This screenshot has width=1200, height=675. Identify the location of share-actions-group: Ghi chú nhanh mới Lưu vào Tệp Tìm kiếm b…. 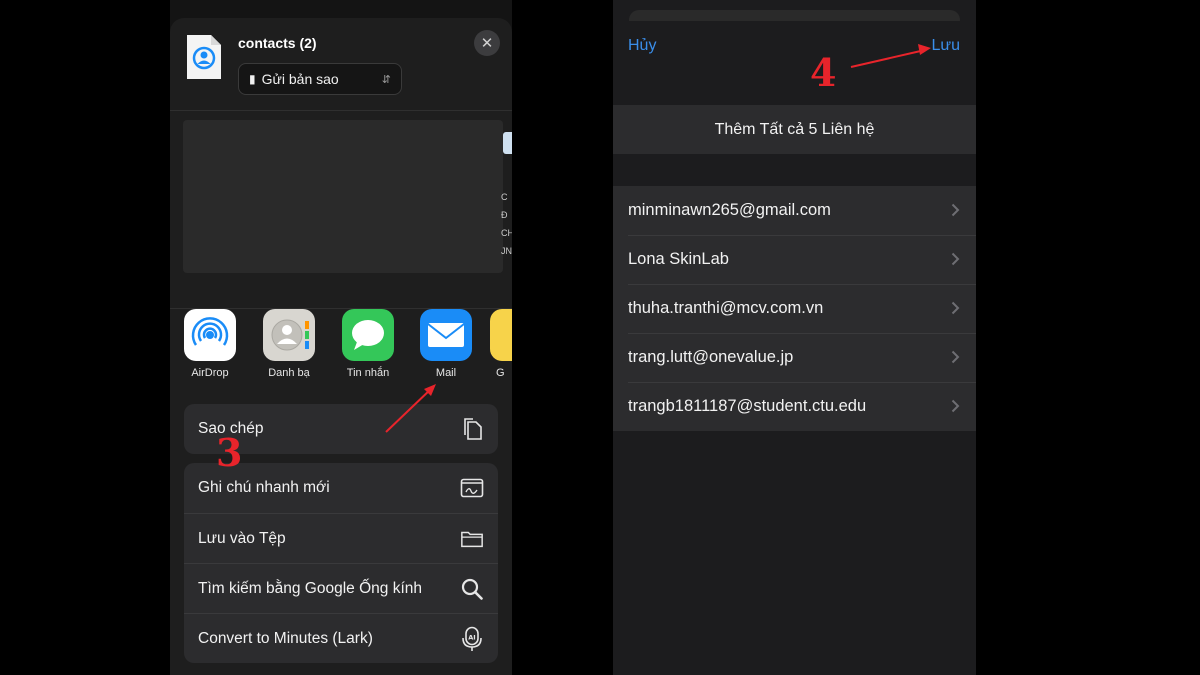
(341, 563).